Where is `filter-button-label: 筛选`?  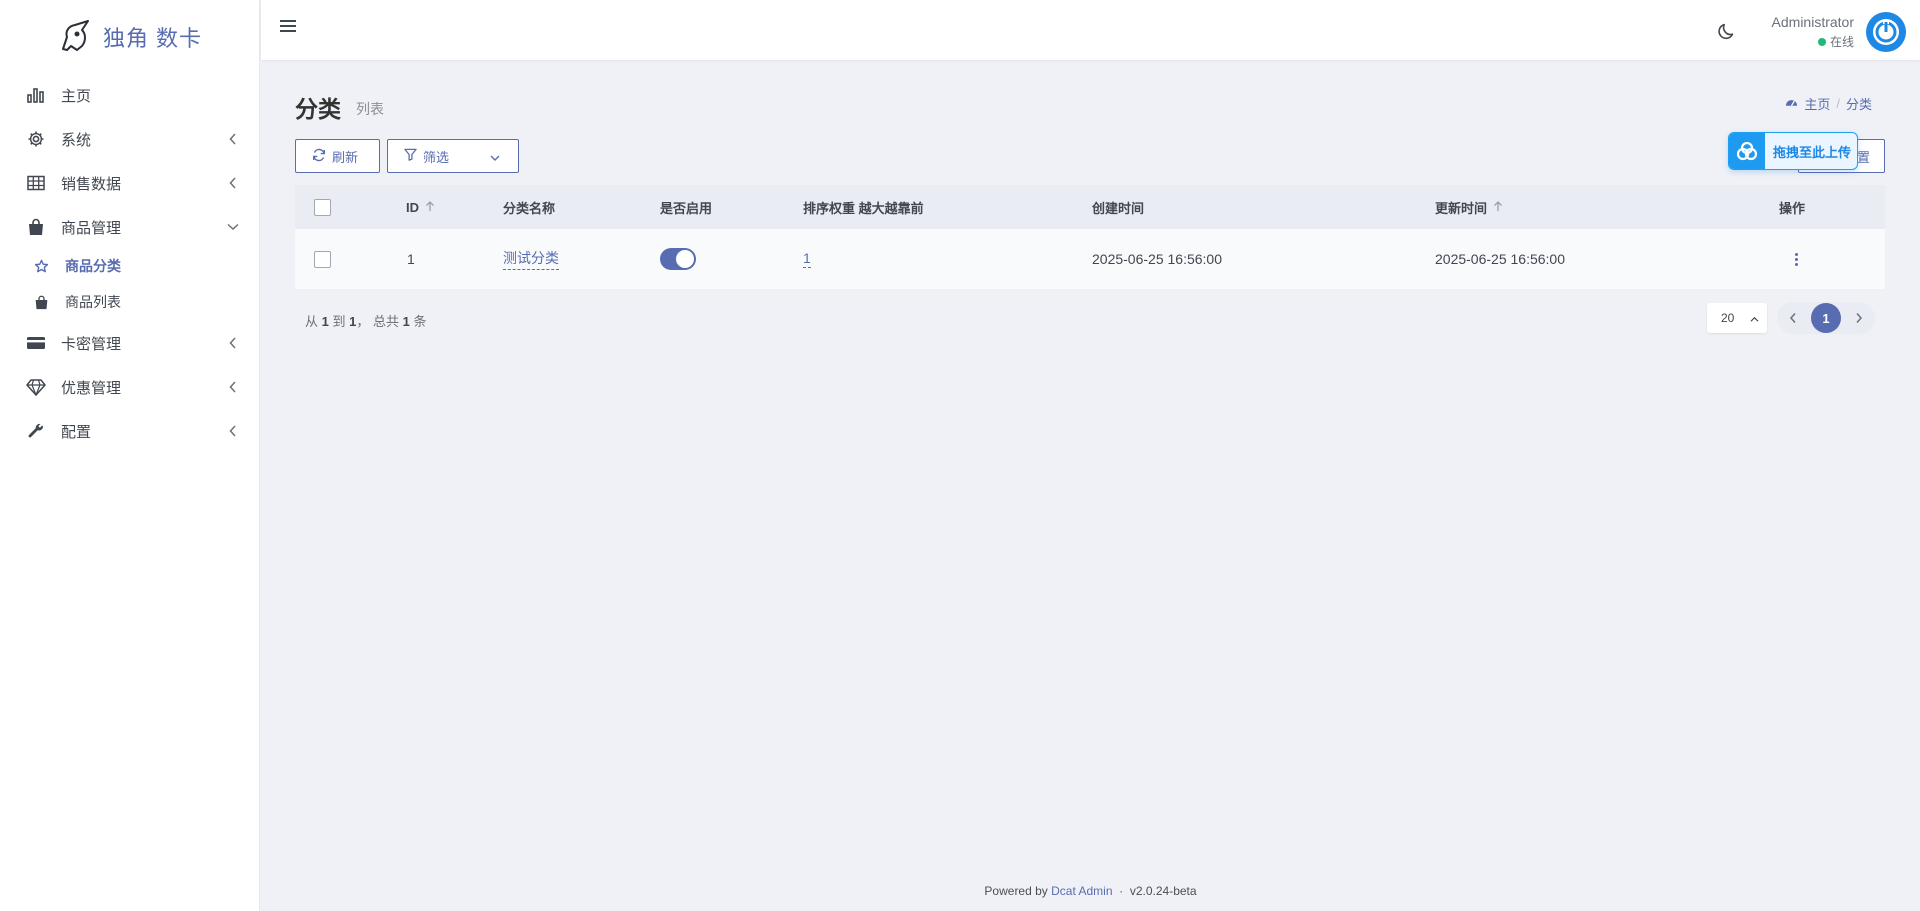
filter-button-label: 筛选 is located at coordinates (436, 157).